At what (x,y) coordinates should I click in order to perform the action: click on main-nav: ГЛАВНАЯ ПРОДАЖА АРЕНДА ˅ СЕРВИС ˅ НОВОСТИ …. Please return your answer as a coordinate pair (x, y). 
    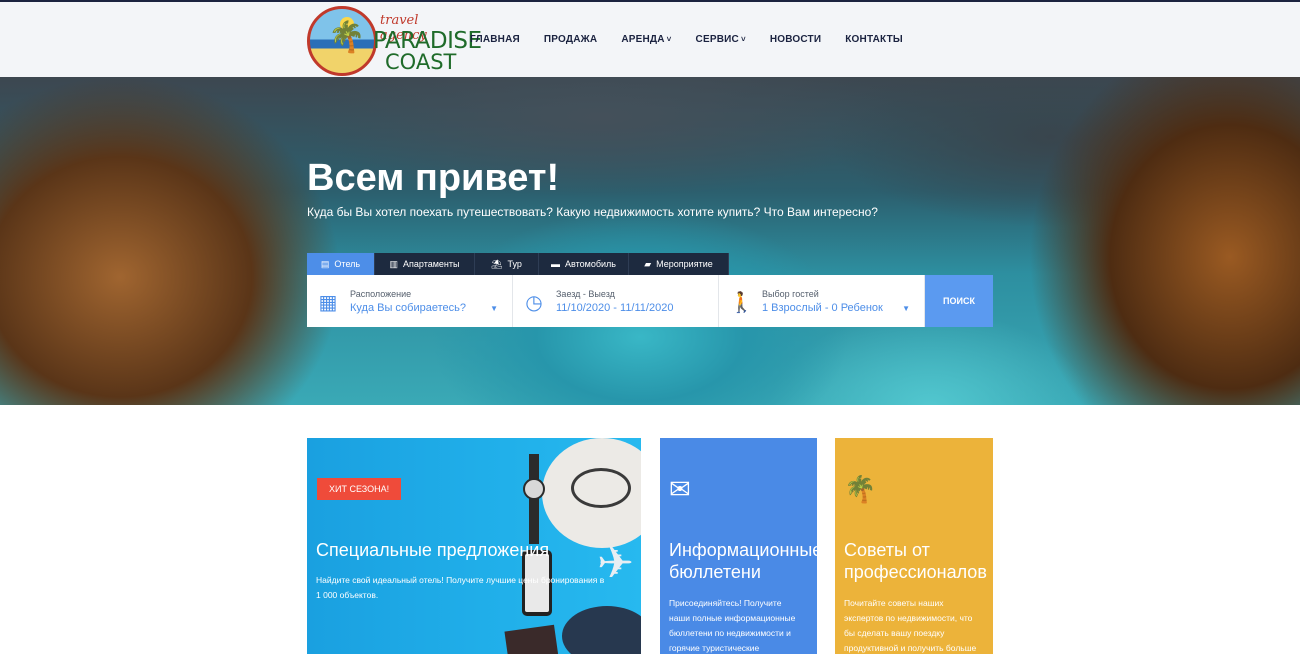
    Looking at the image, I should click on (698, 39).